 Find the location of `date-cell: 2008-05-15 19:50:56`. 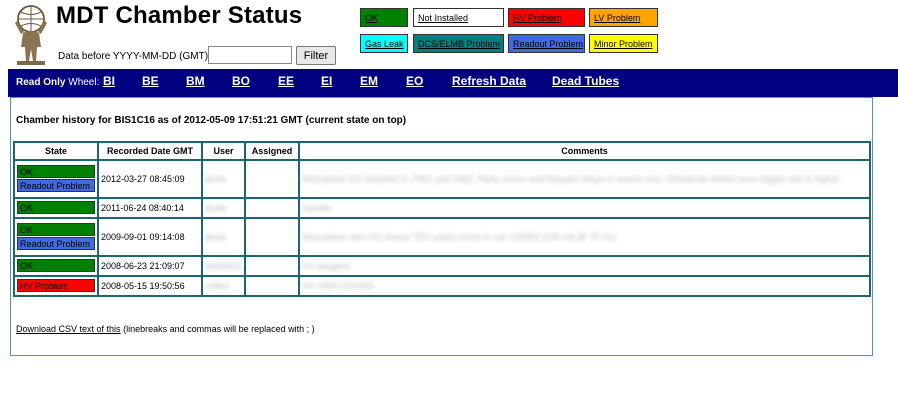

date-cell: 2008-05-15 19:50:56 is located at coordinates (150, 286).